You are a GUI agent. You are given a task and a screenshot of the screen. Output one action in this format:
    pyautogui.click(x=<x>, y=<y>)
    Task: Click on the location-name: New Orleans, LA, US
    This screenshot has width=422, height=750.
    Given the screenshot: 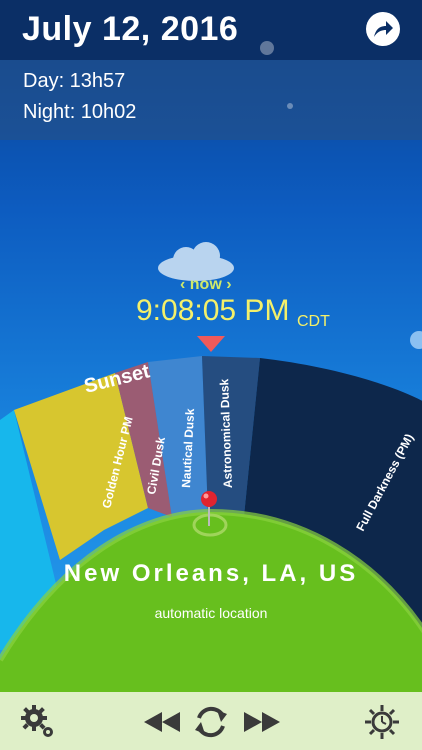 What is the action you would take?
    pyautogui.click(x=211, y=574)
    